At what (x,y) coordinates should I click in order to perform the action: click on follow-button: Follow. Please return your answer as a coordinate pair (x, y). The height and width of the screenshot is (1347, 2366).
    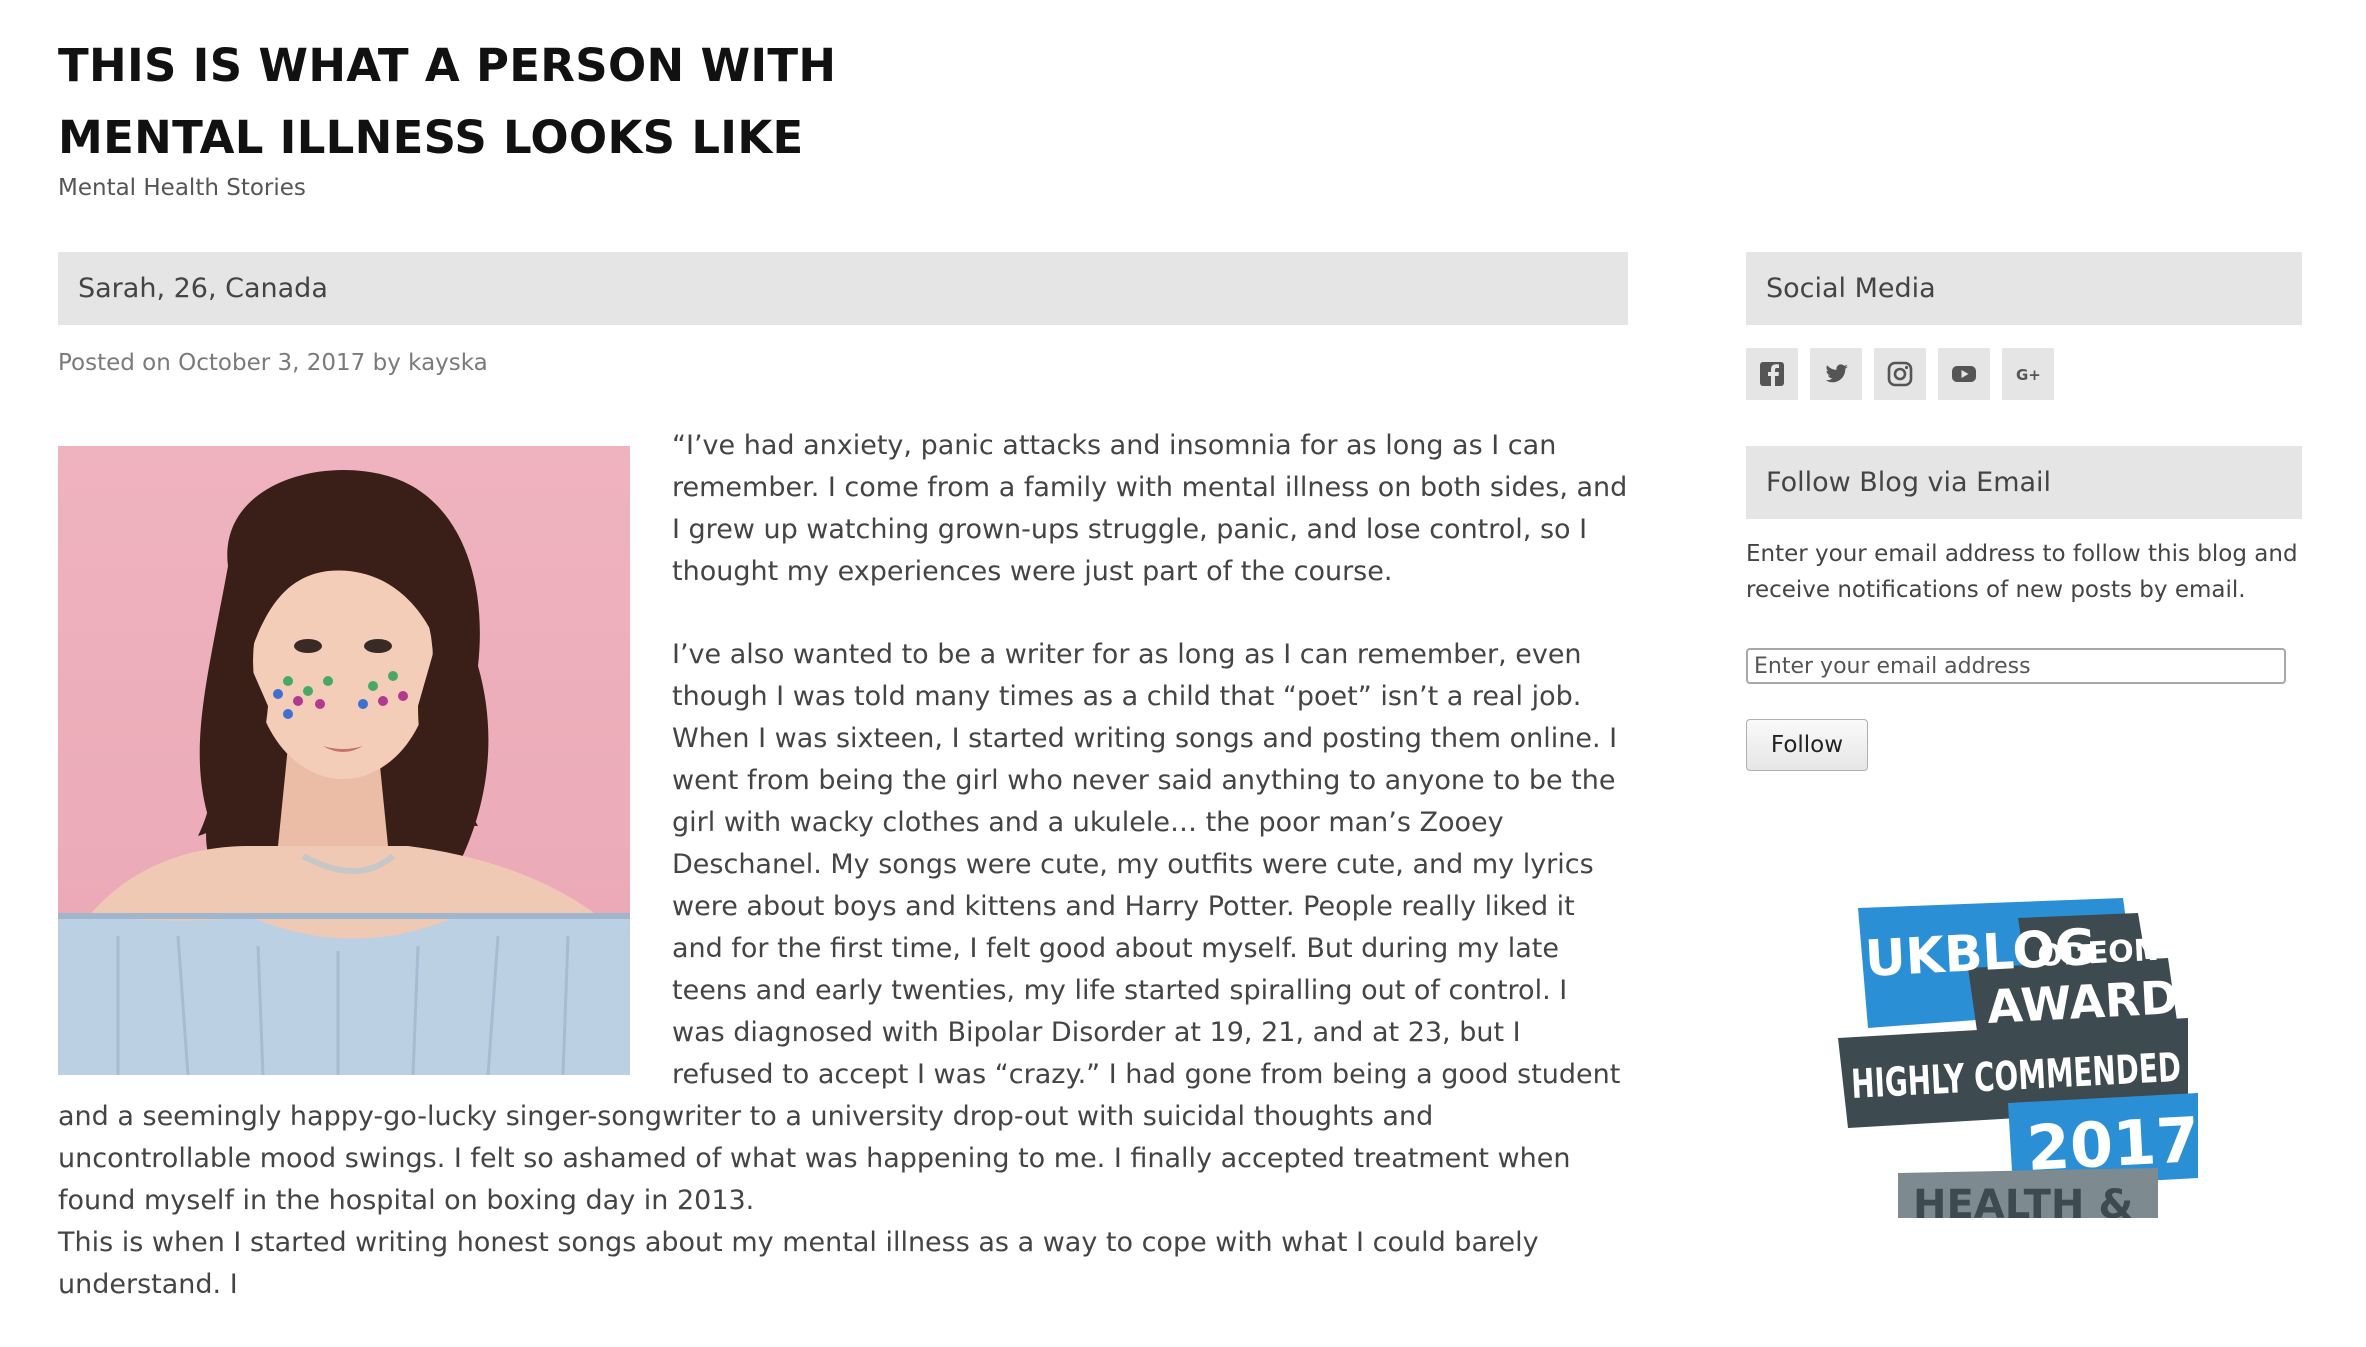
    Looking at the image, I should click on (1807, 745).